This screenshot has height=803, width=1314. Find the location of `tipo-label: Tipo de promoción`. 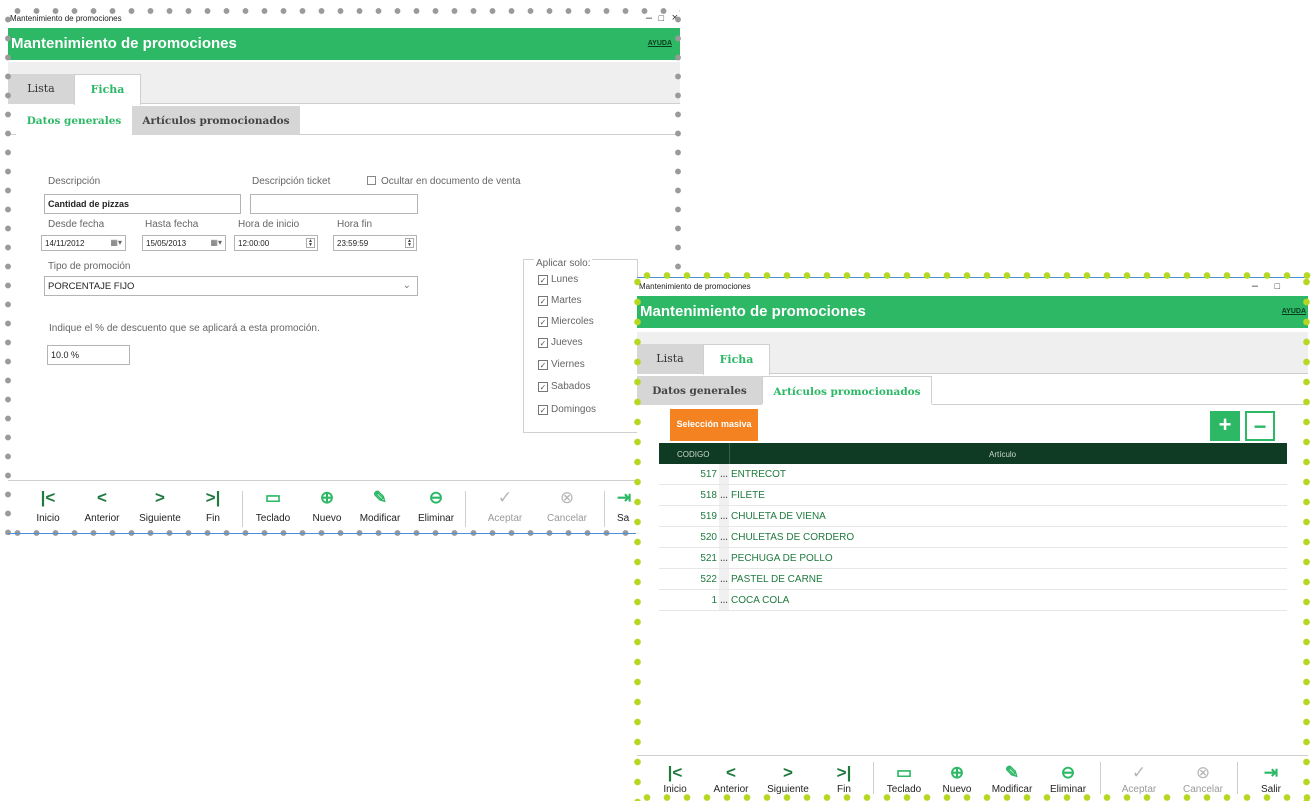

tipo-label: Tipo de promoción is located at coordinates (89, 266).